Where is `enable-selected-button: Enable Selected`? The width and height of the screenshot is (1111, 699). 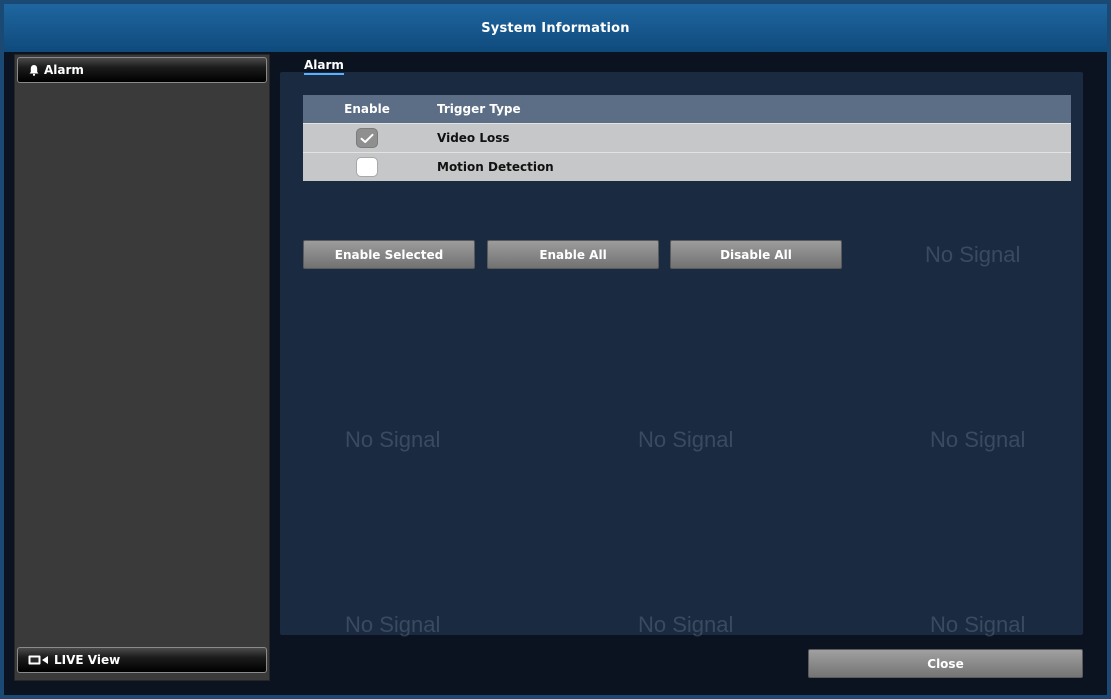
enable-selected-button: Enable Selected is located at coordinates (389, 254).